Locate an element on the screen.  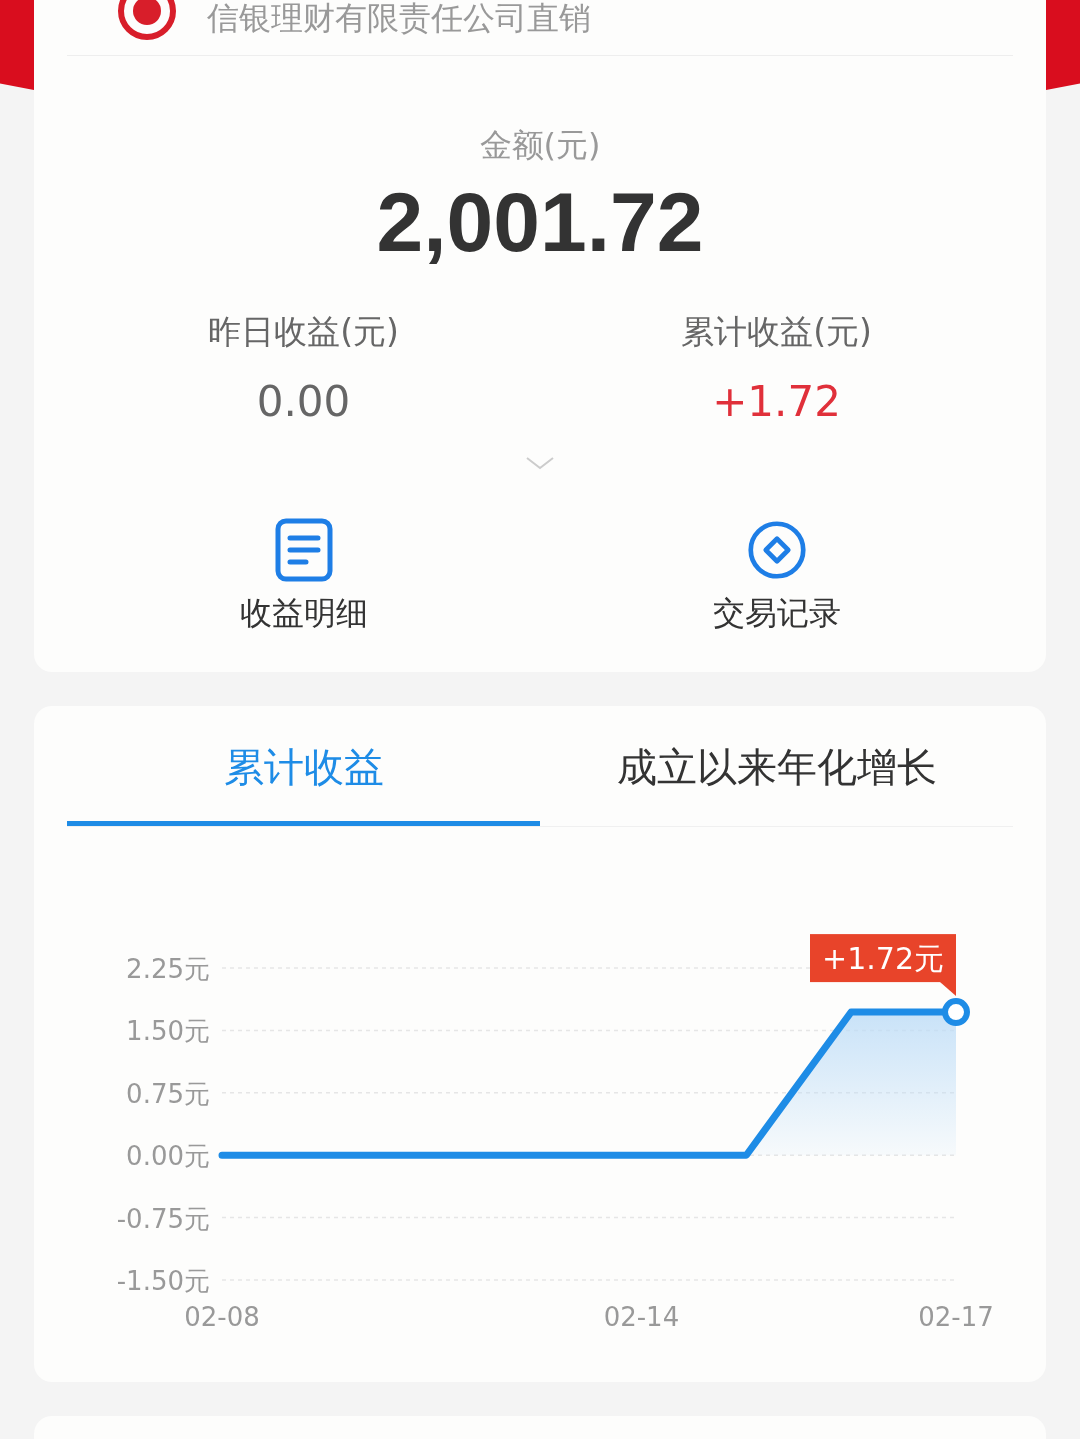
y-axis-label: 2.25元 is located at coordinates (168, 969).